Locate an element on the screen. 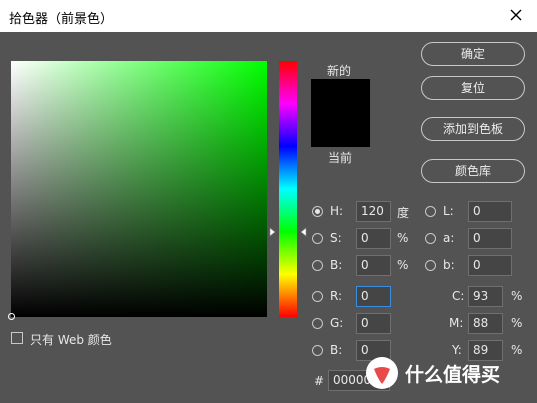  lab-a-input: 0 is located at coordinates (490, 238).